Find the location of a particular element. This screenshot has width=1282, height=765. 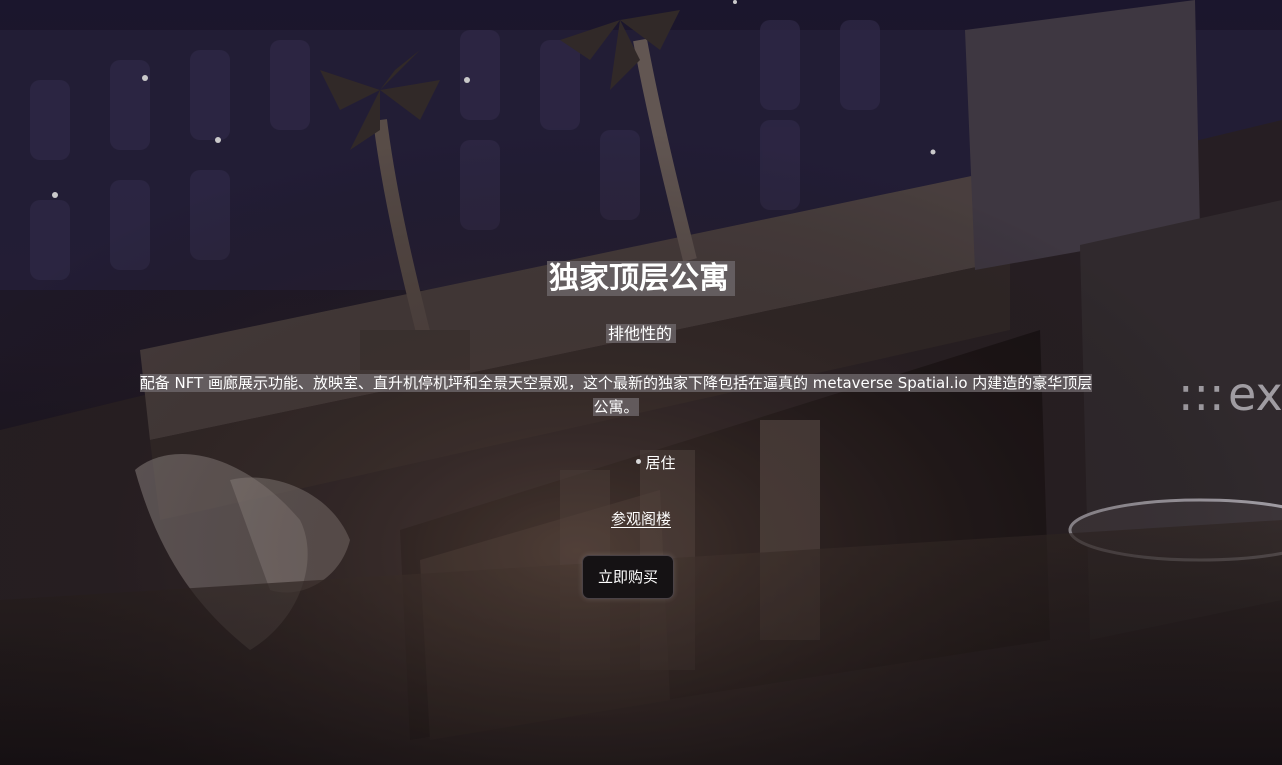

tour-link-wrap: 参观阁楼 is located at coordinates (641, 519).